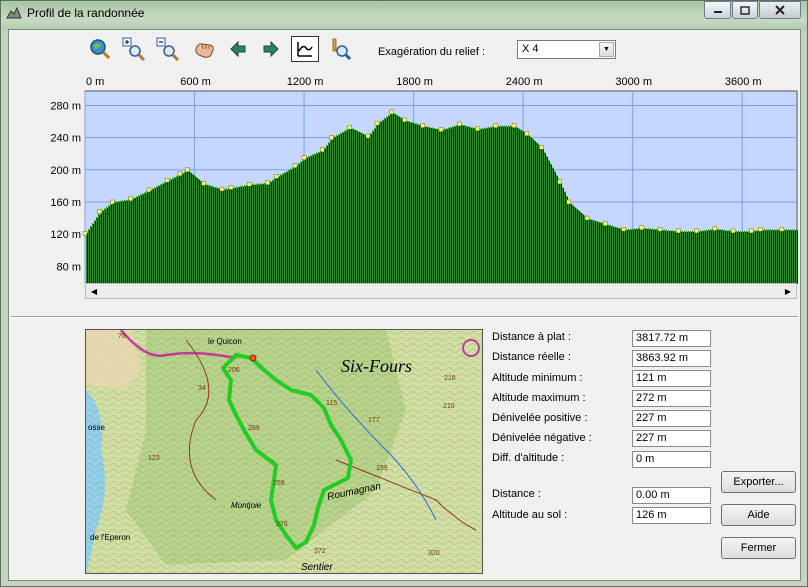 This screenshot has width=808, height=587. Describe the element at coordinates (671, 495) in the screenshot. I see `cursor-distance-value: 0.00 m` at that location.